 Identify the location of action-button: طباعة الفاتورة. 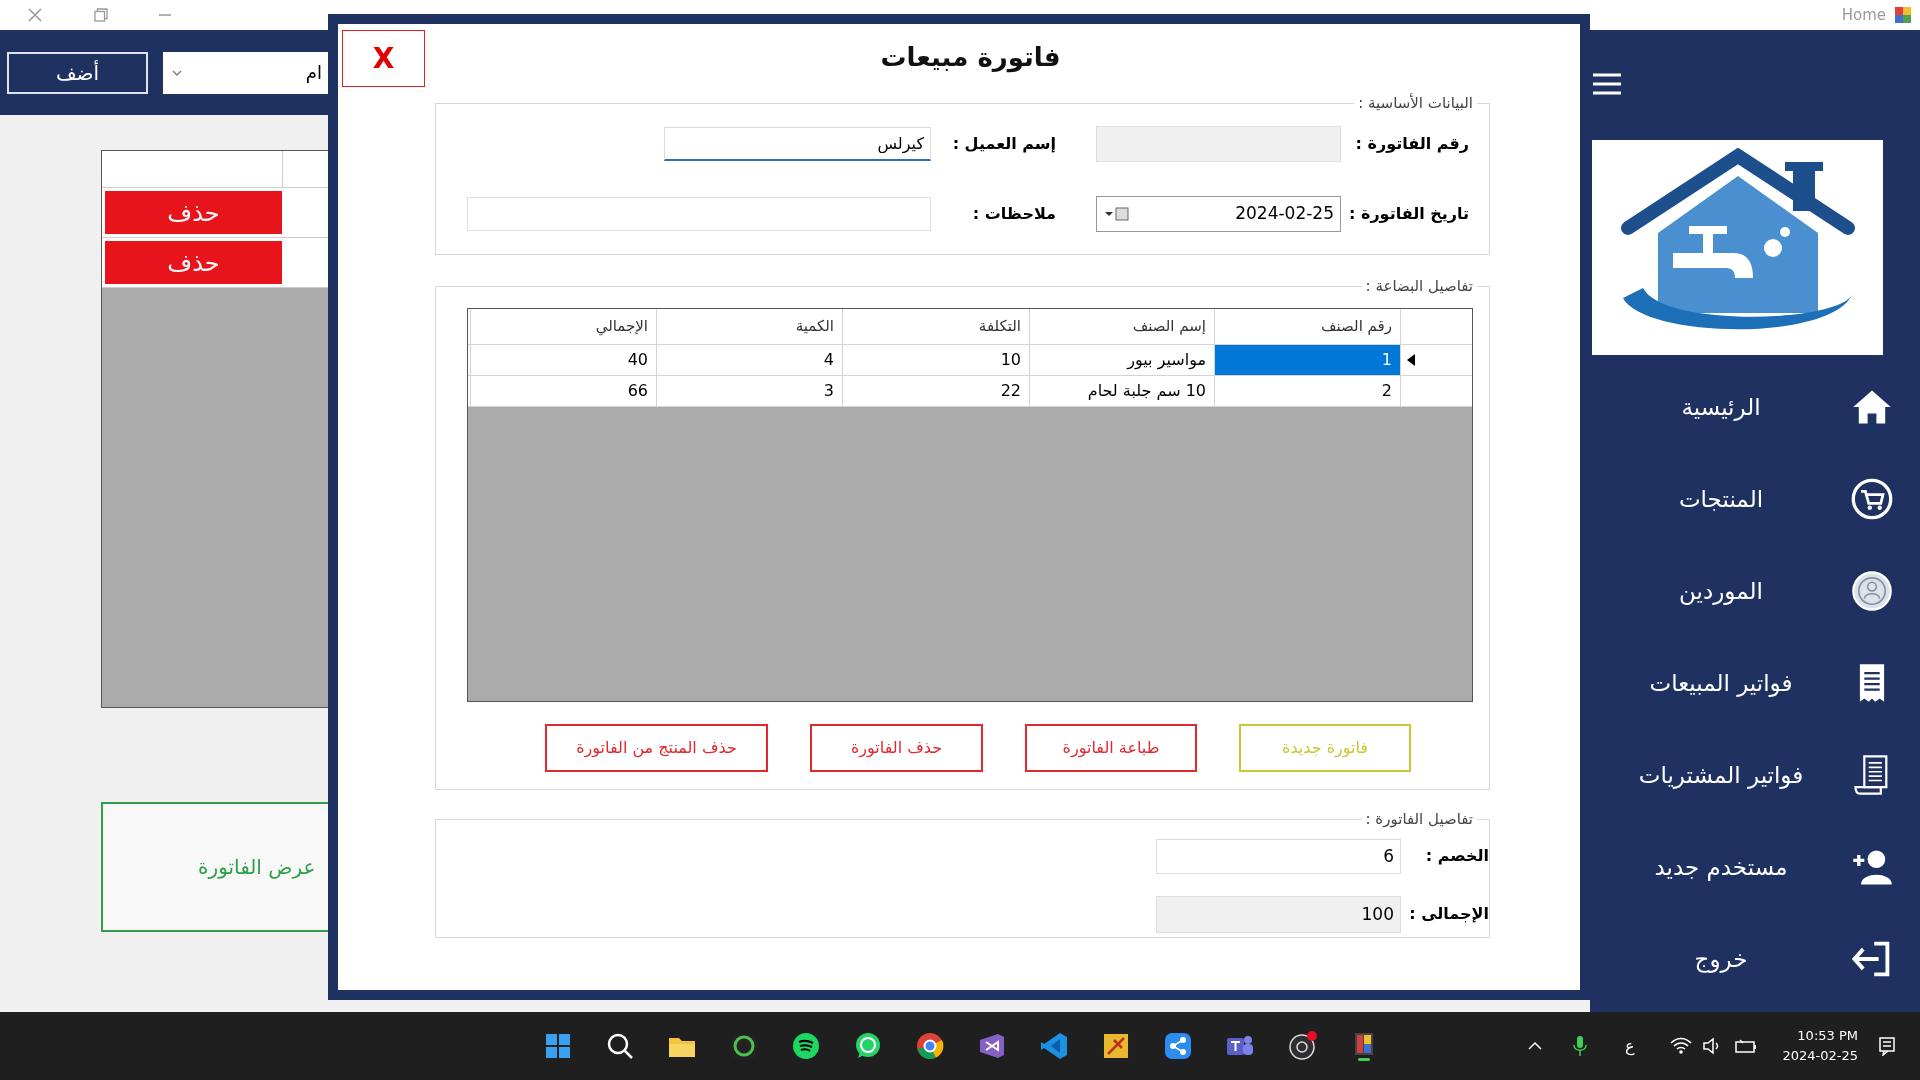
(1111, 747).